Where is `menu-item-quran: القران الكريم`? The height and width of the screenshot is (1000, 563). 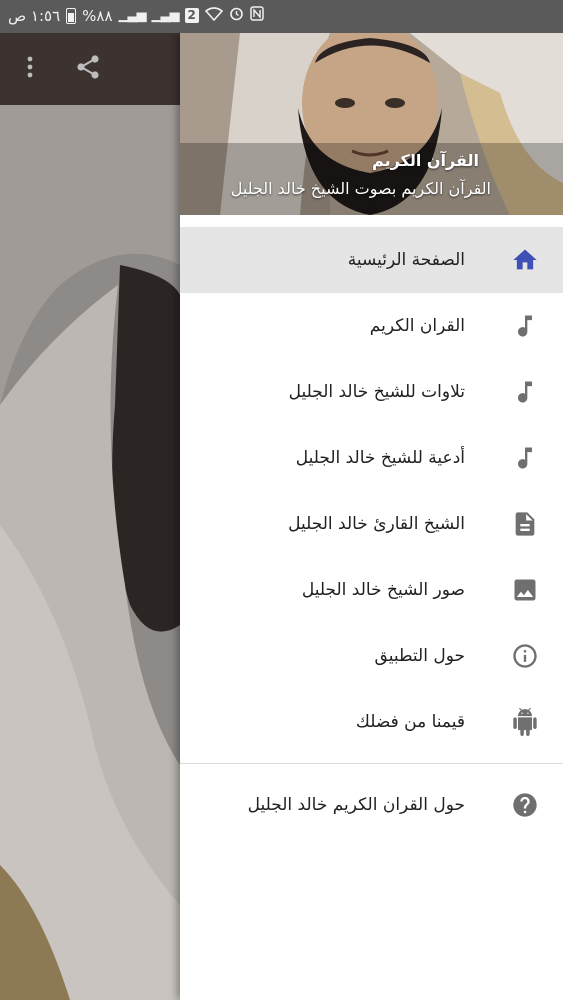 menu-item-quran: القران الكريم is located at coordinates (371, 326).